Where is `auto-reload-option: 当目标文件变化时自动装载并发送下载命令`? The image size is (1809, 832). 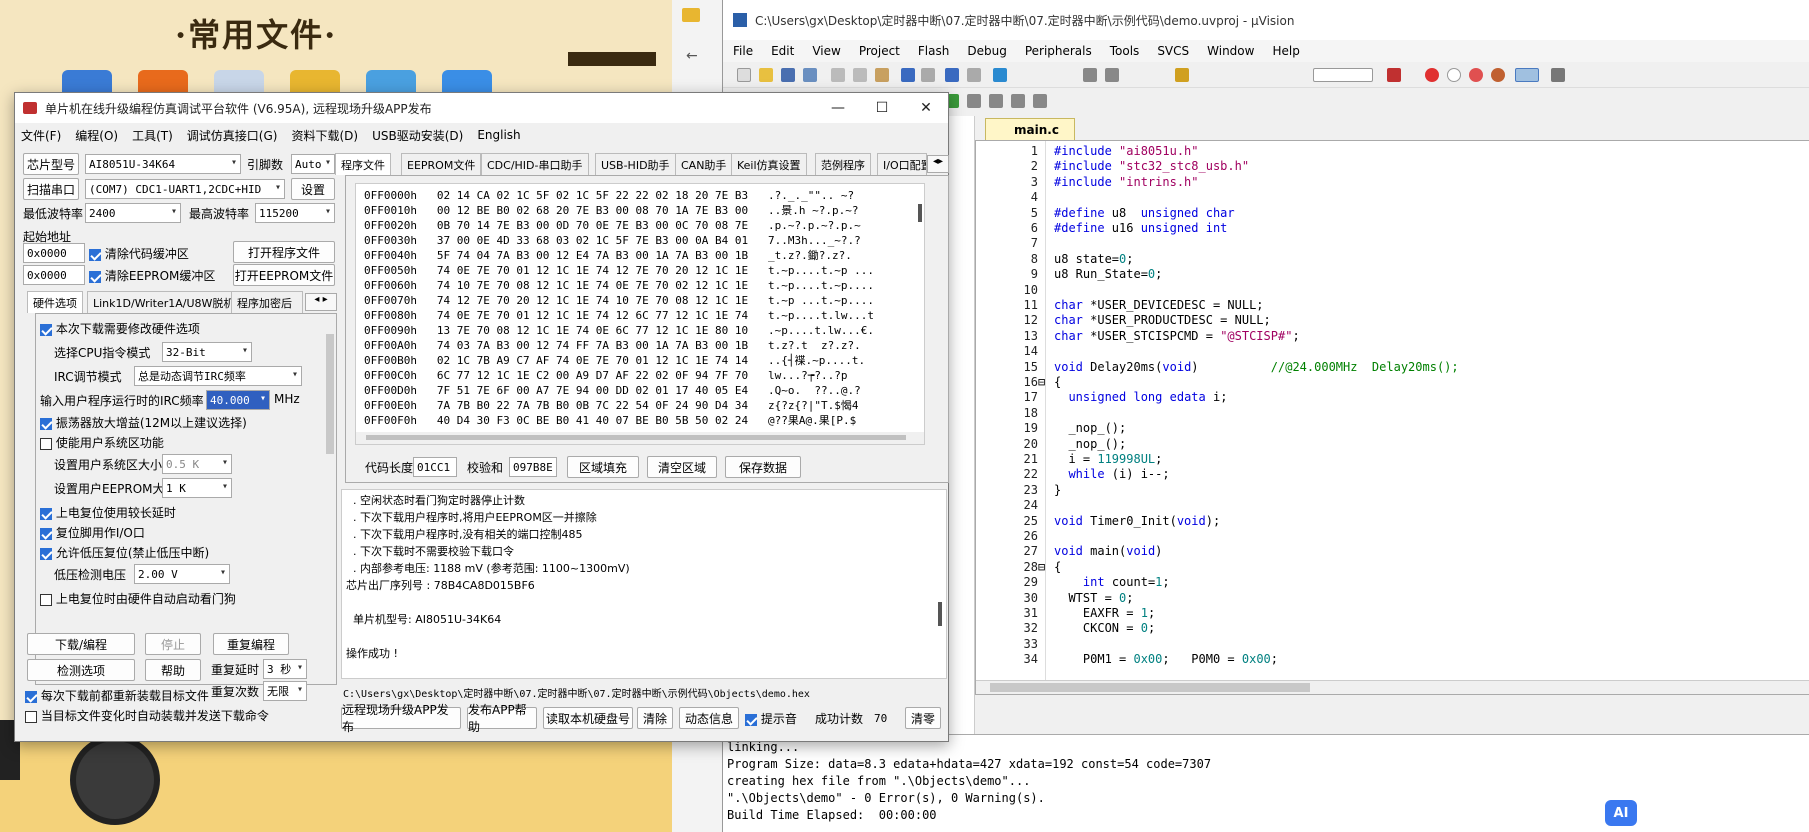 auto-reload-option: 当目标文件变化时自动装载并发送下载命令 is located at coordinates (147, 715).